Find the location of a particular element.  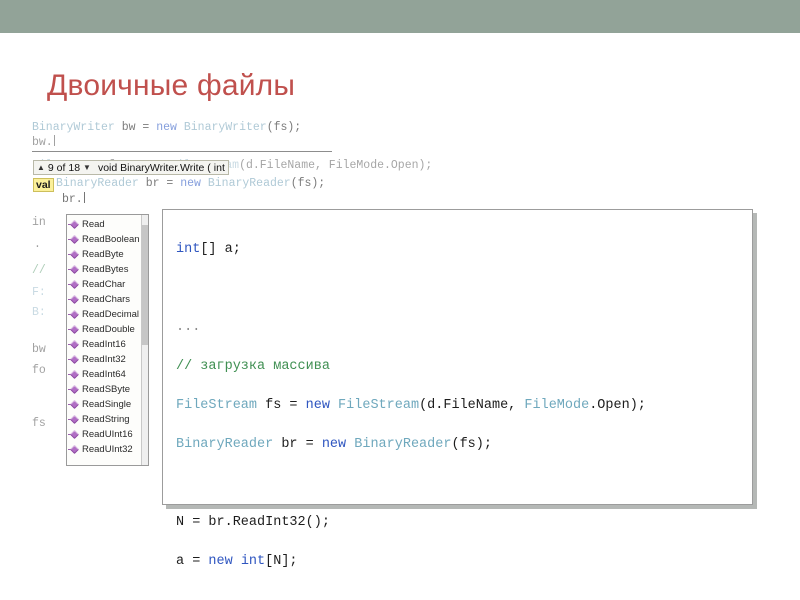

completion-item-label: ReadBoolean is located at coordinates (111, 239).